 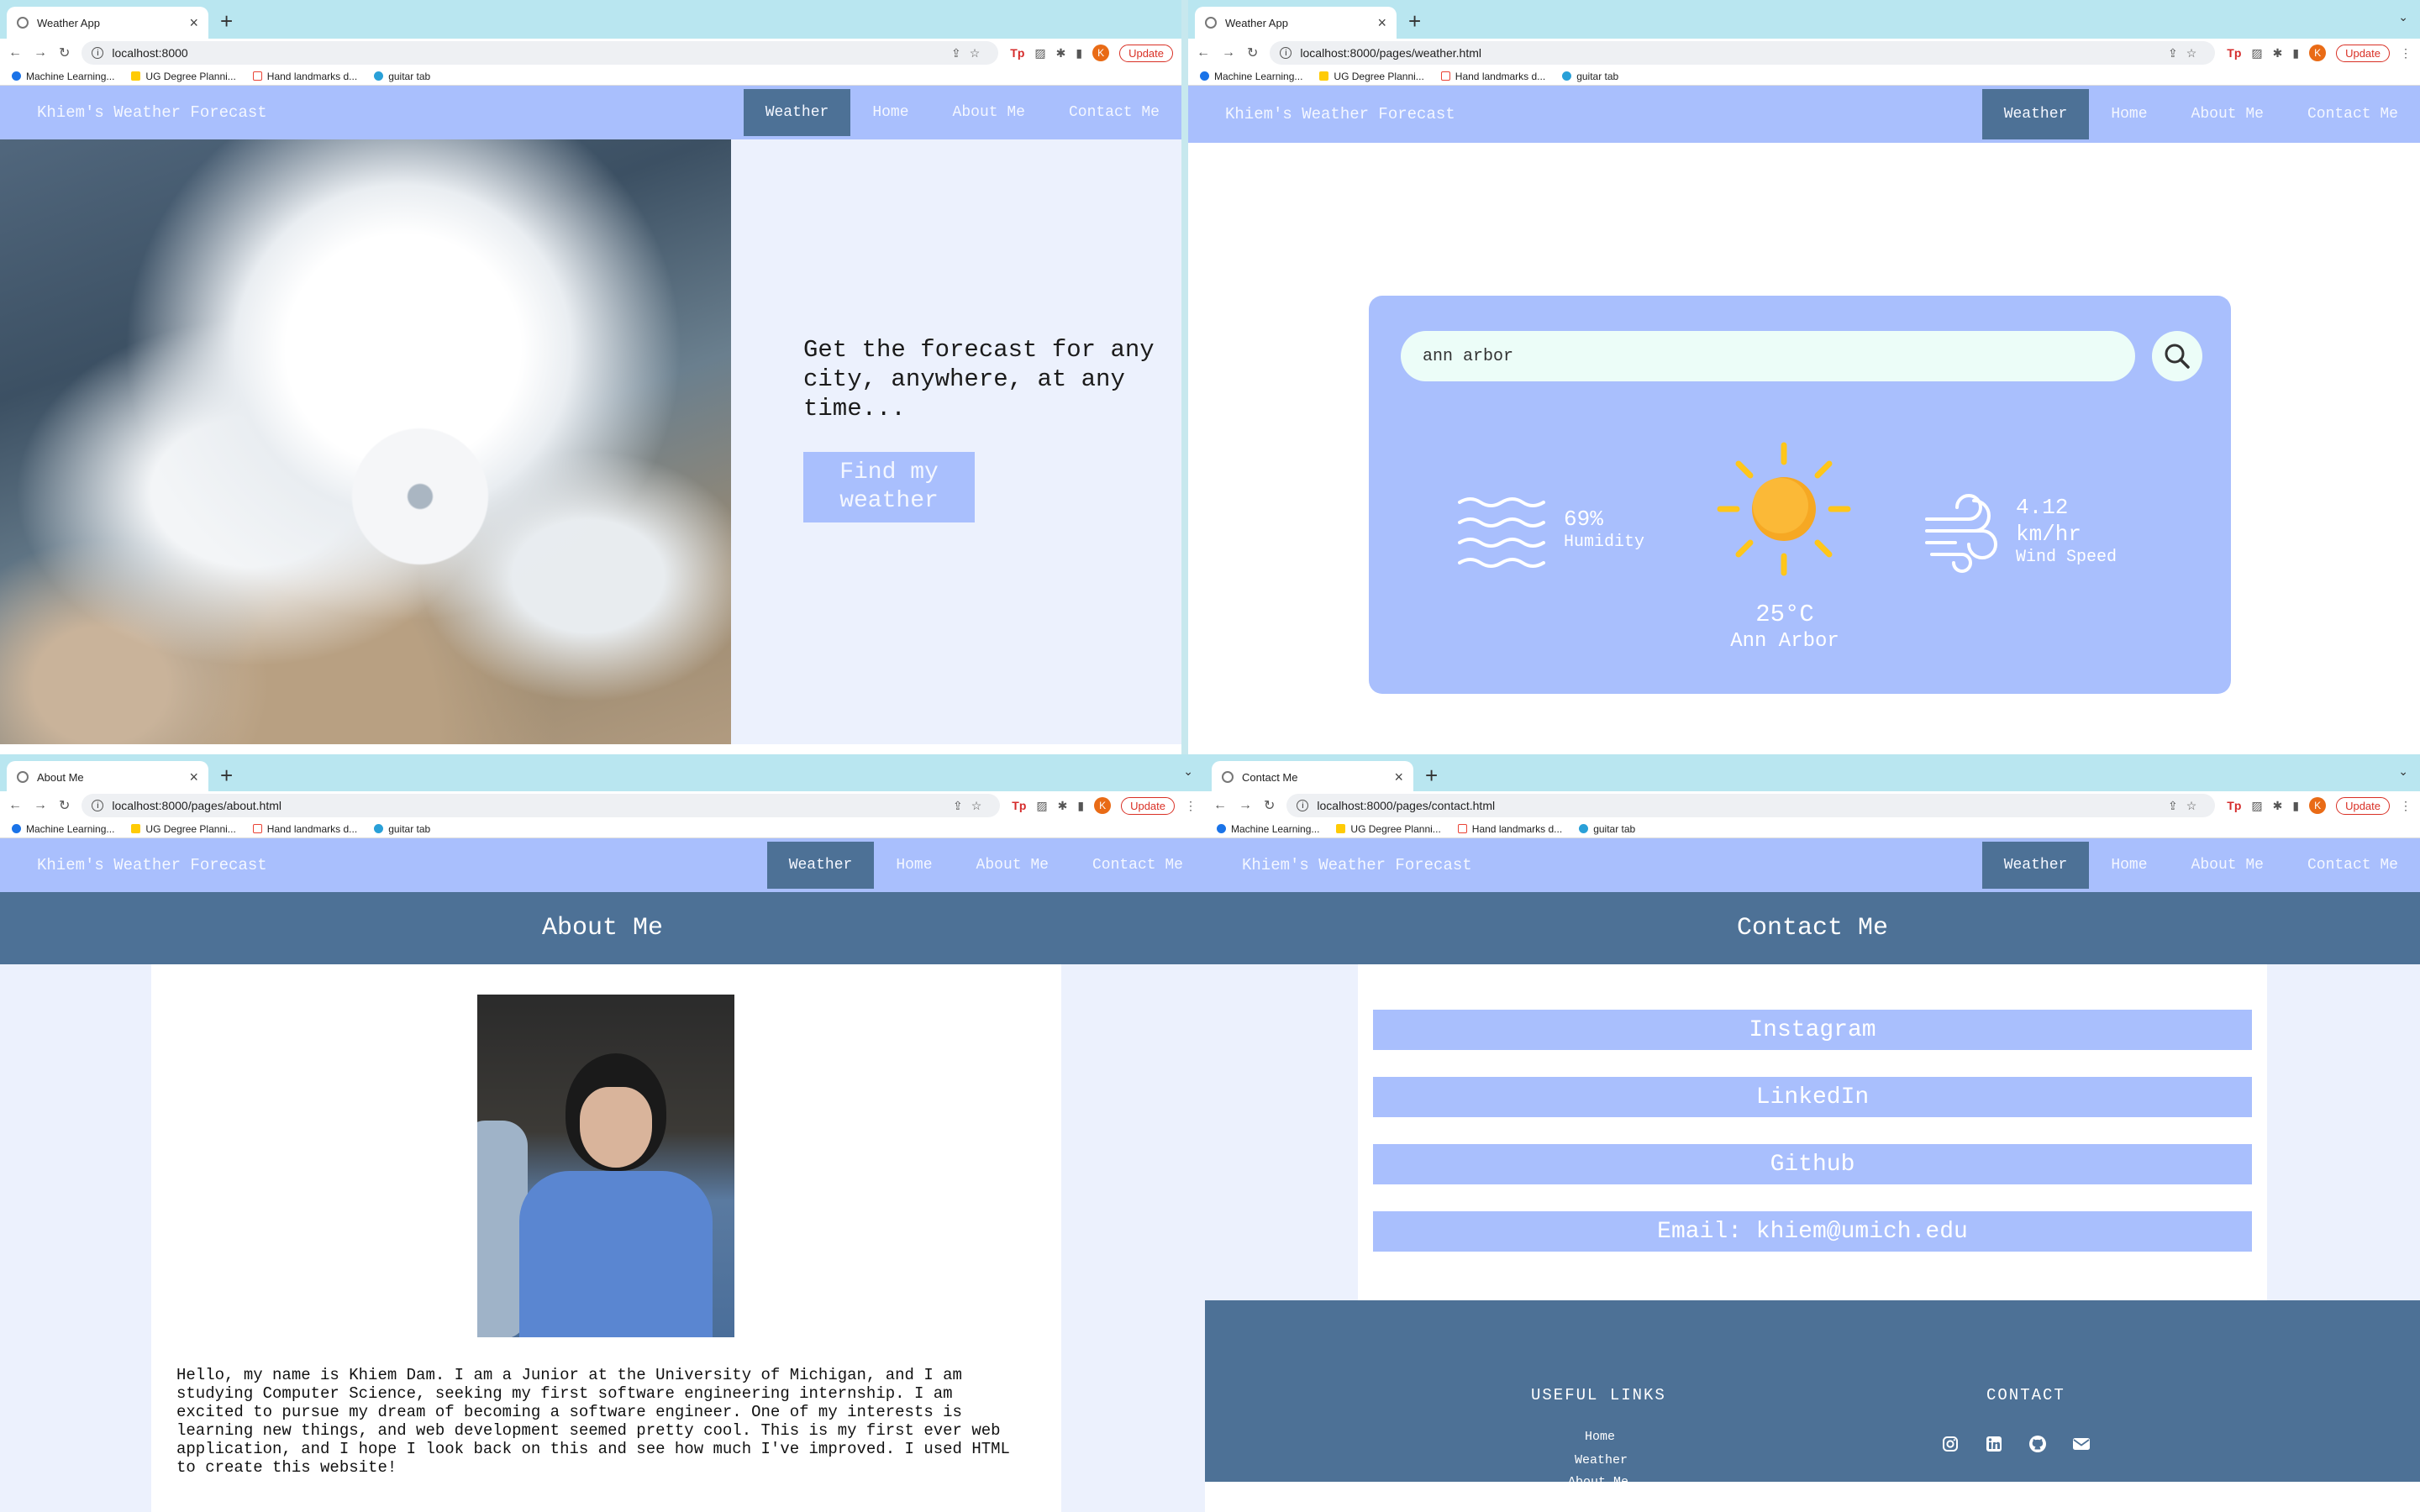 I want to click on github-icon, so click(x=2038, y=1444).